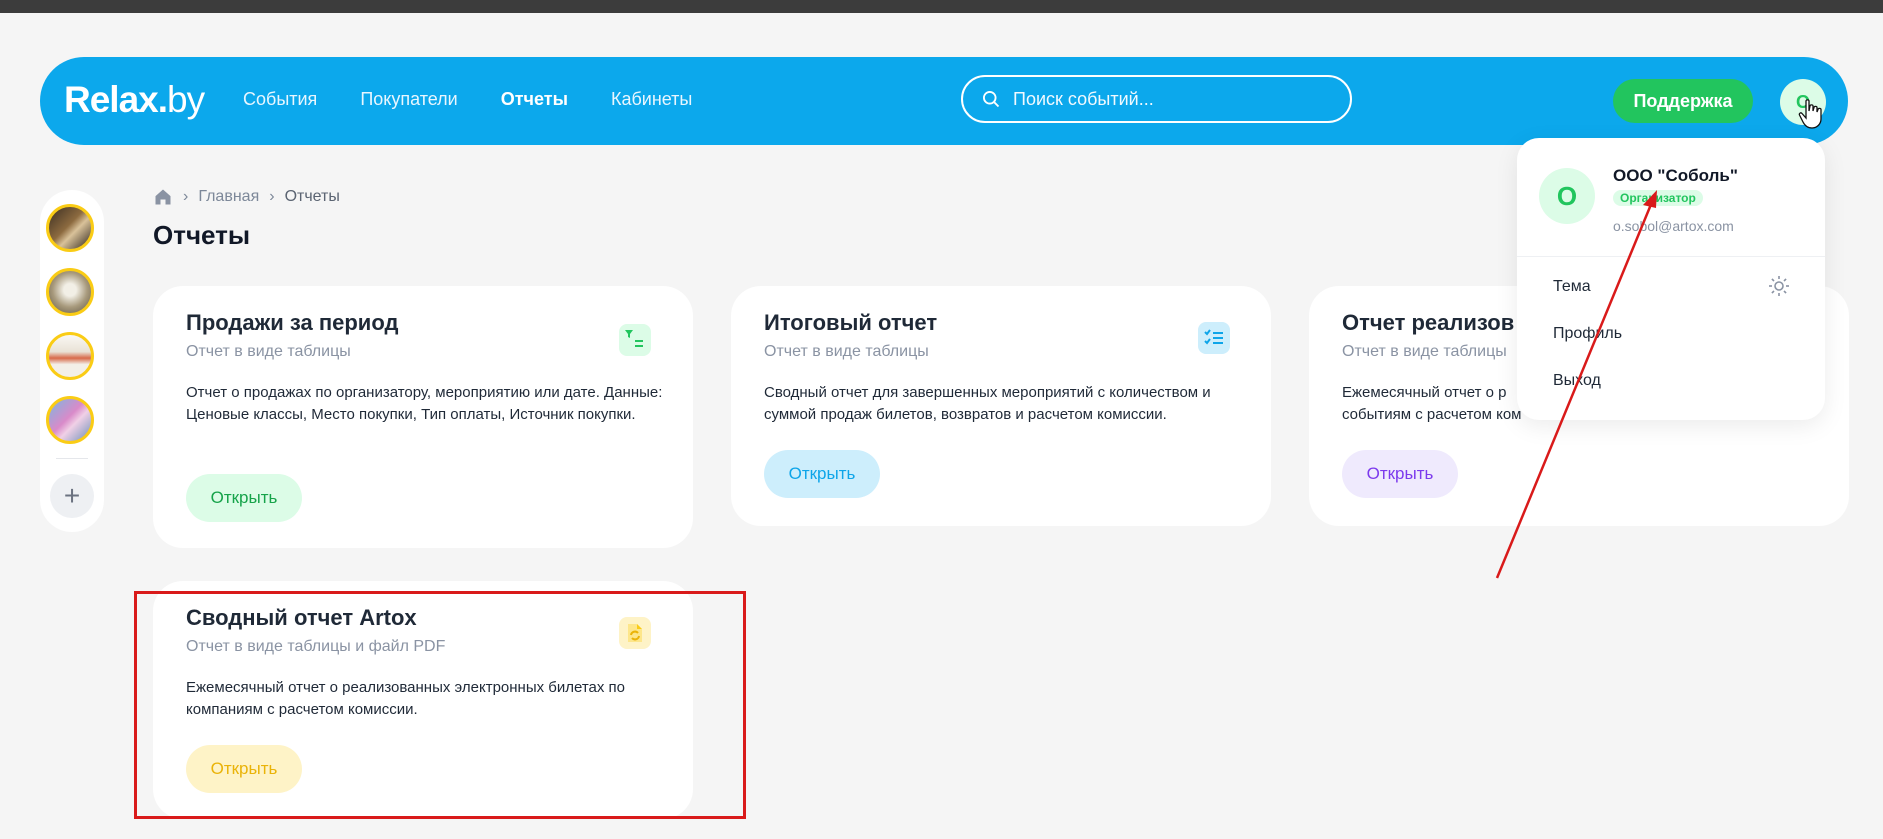 The height and width of the screenshot is (839, 1883). What do you see at coordinates (280, 99) in the screenshot?
I see `nav-events: События` at bounding box center [280, 99].